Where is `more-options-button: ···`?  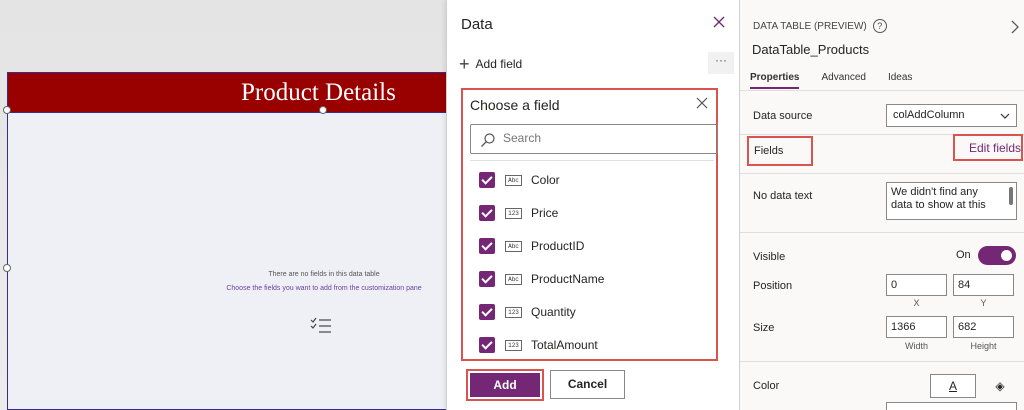
more-options-button: ··· is located at coordinates (721, 63).